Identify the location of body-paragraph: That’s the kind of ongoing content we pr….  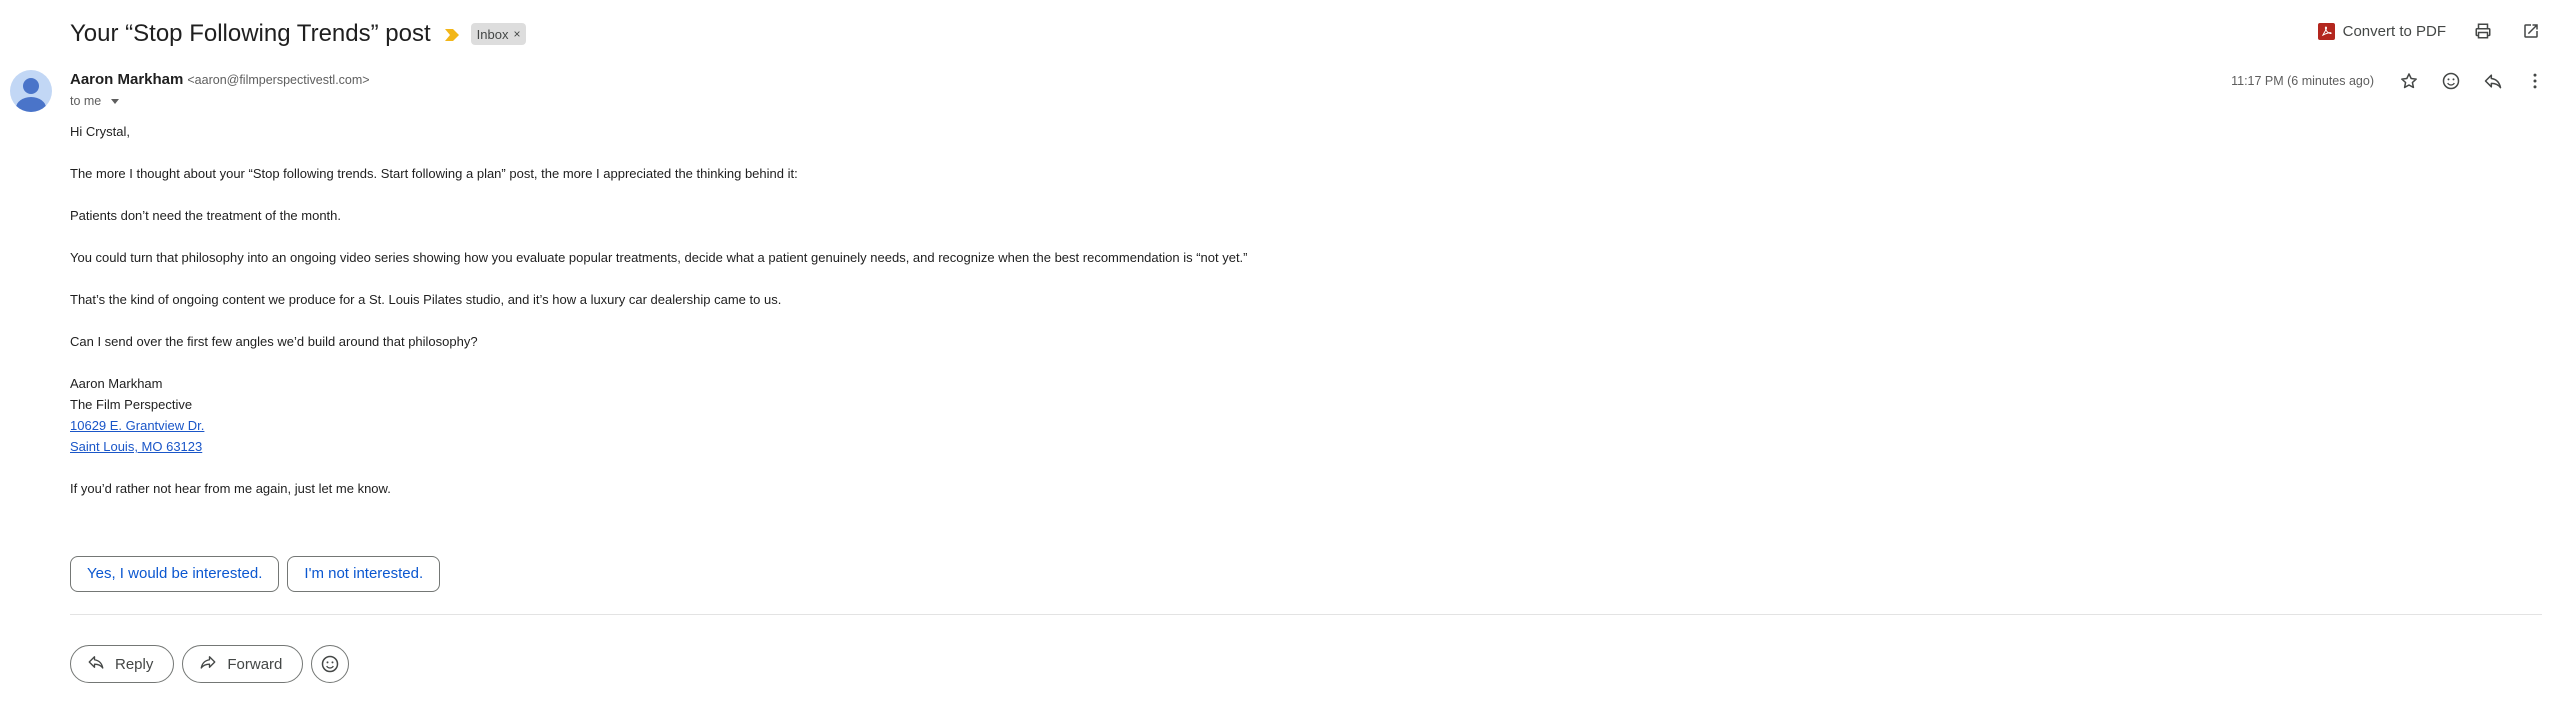
(426, 299).